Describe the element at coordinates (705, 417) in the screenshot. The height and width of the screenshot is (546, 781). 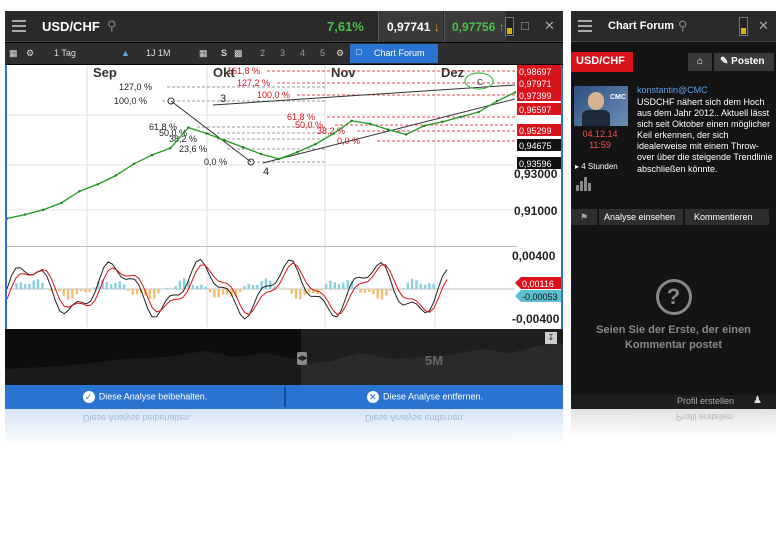
I see `profile-reflection-text: Profil erstellen` at that location.